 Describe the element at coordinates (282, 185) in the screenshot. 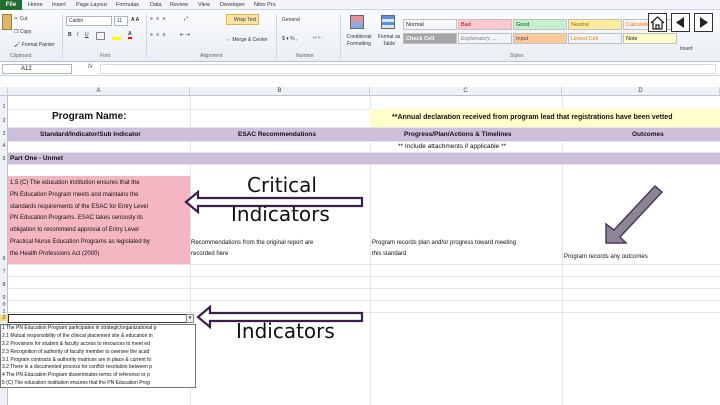

I see `critical-label: Critical` at that location.